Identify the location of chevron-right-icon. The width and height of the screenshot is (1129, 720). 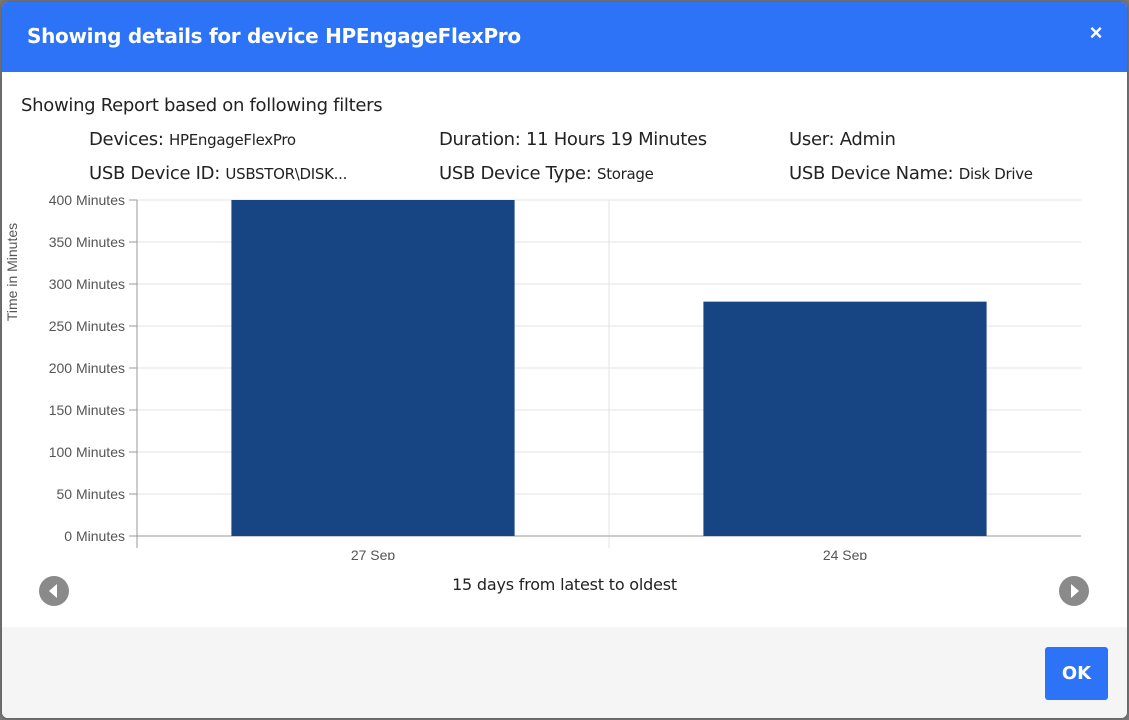
(1074, 591).